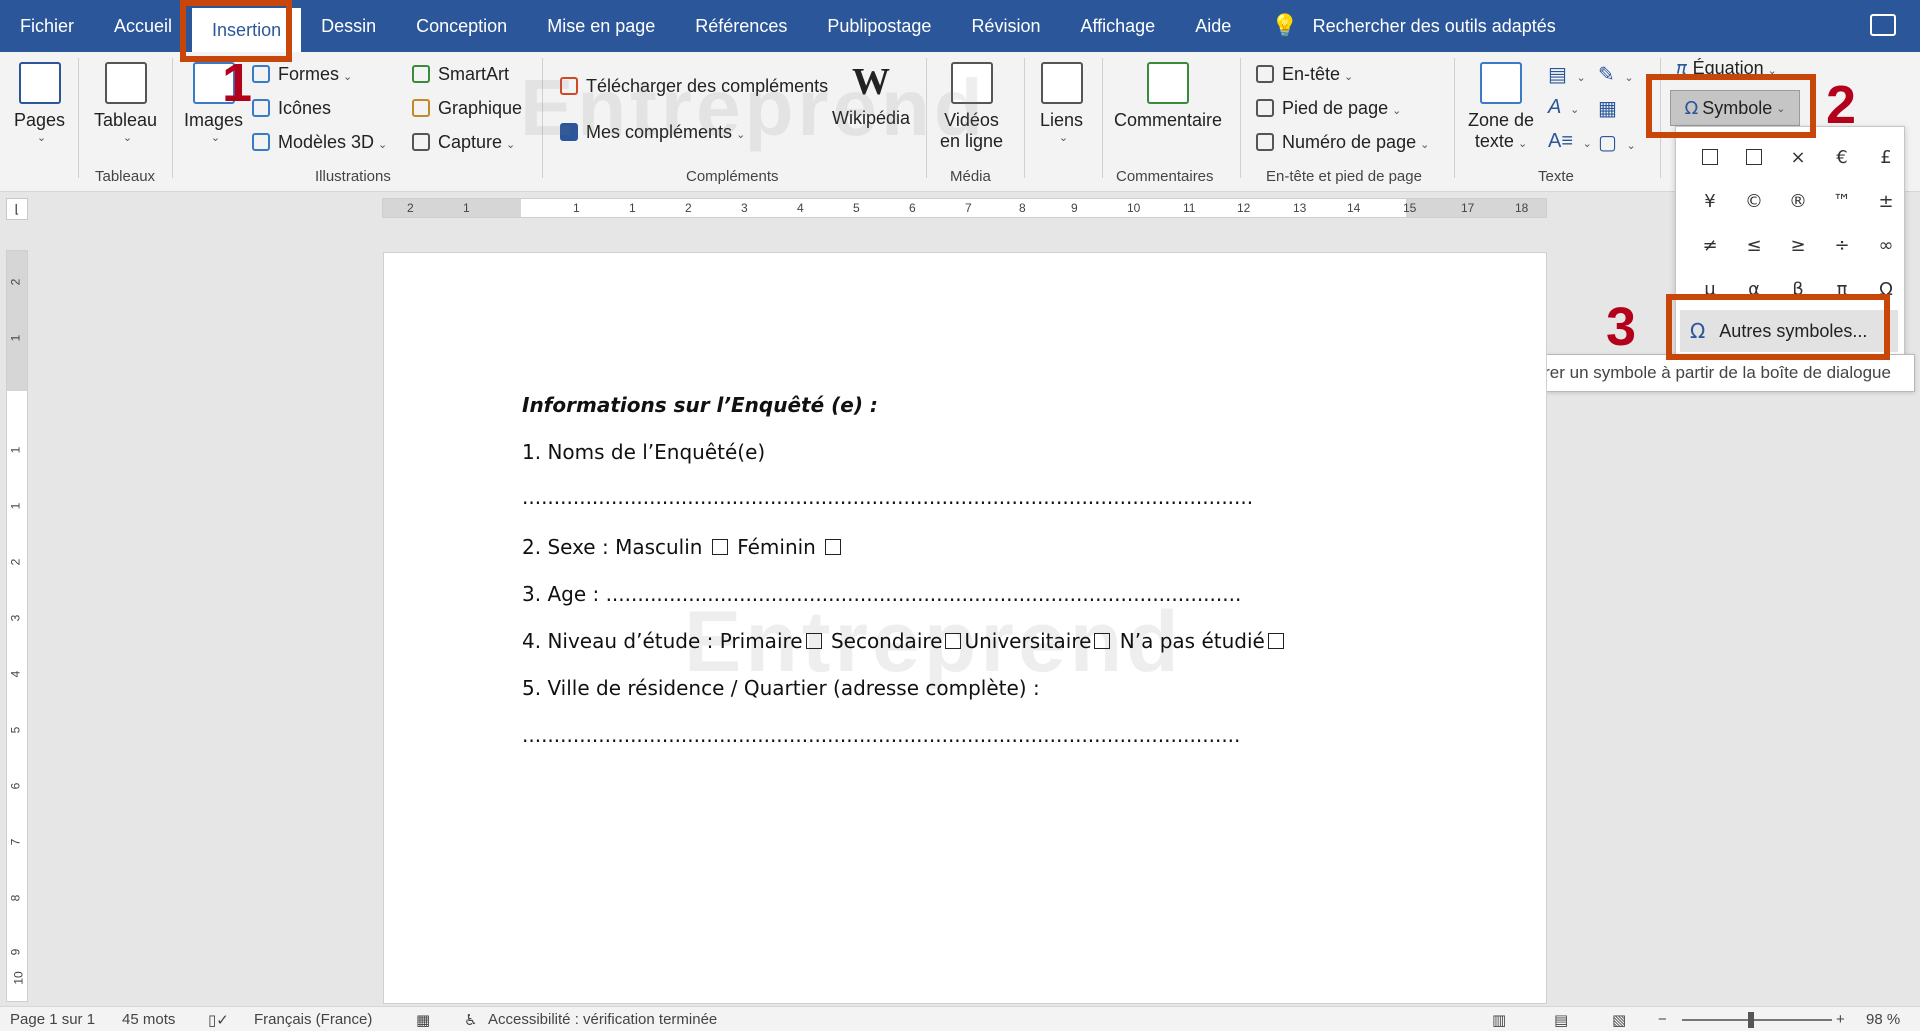 This screenshot has width=1920, height=1031. What do you see at coordinates (291, 108) in the screenshot?
I see `icones-button: Icônes` at bounding box center [291, 108].